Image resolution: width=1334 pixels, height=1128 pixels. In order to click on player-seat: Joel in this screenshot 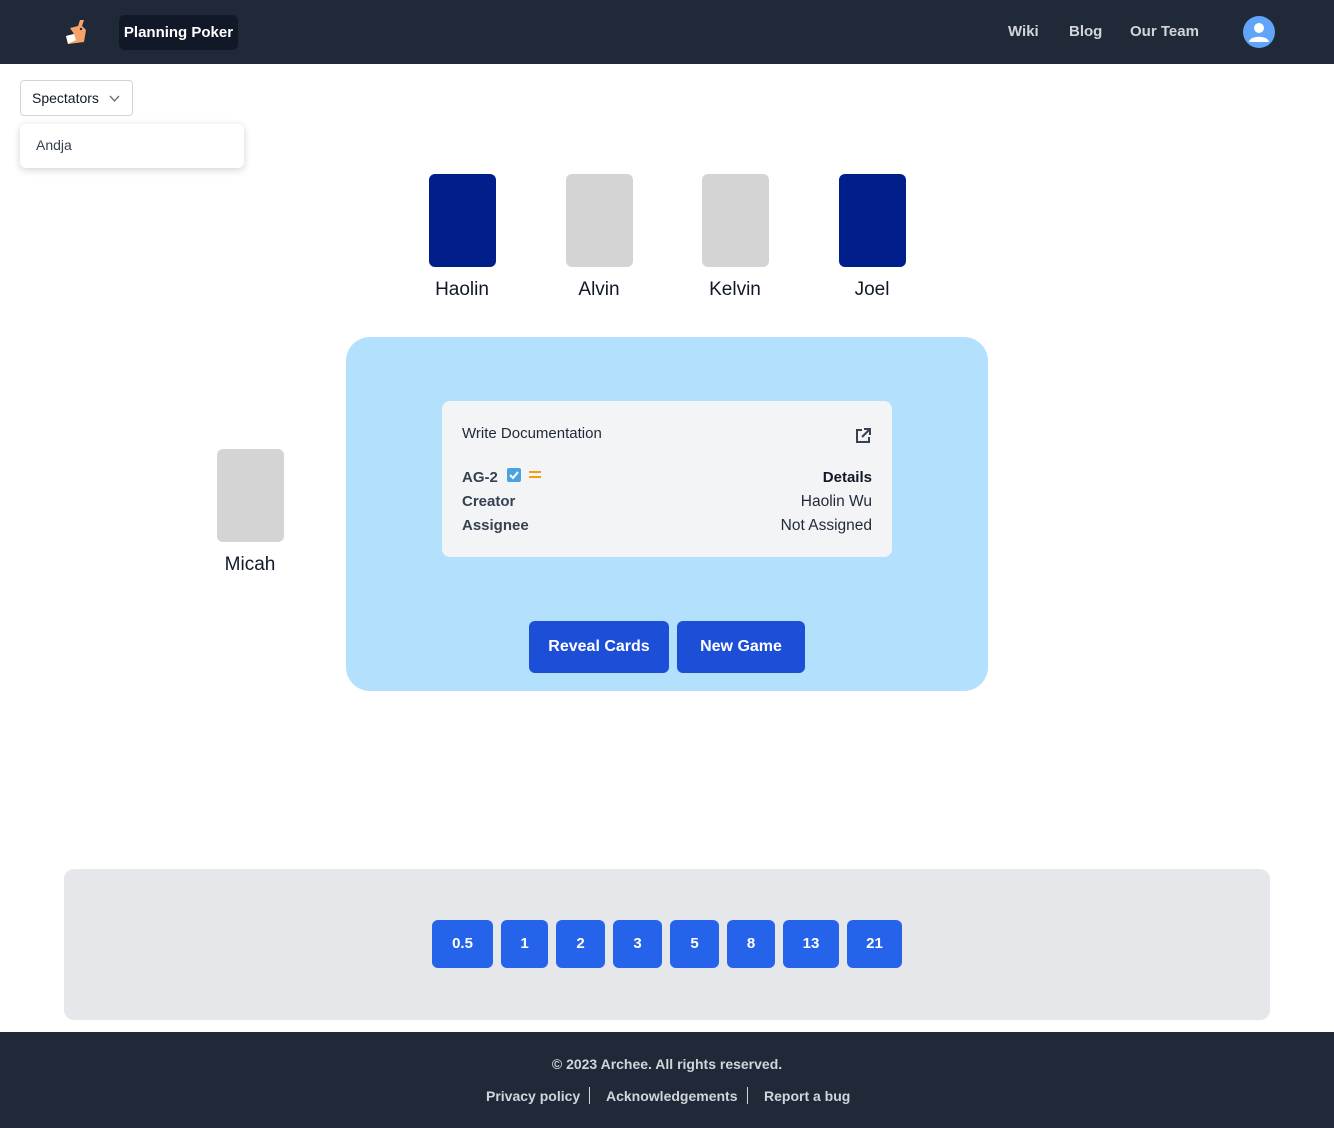, I will do `click(872, 238)`.